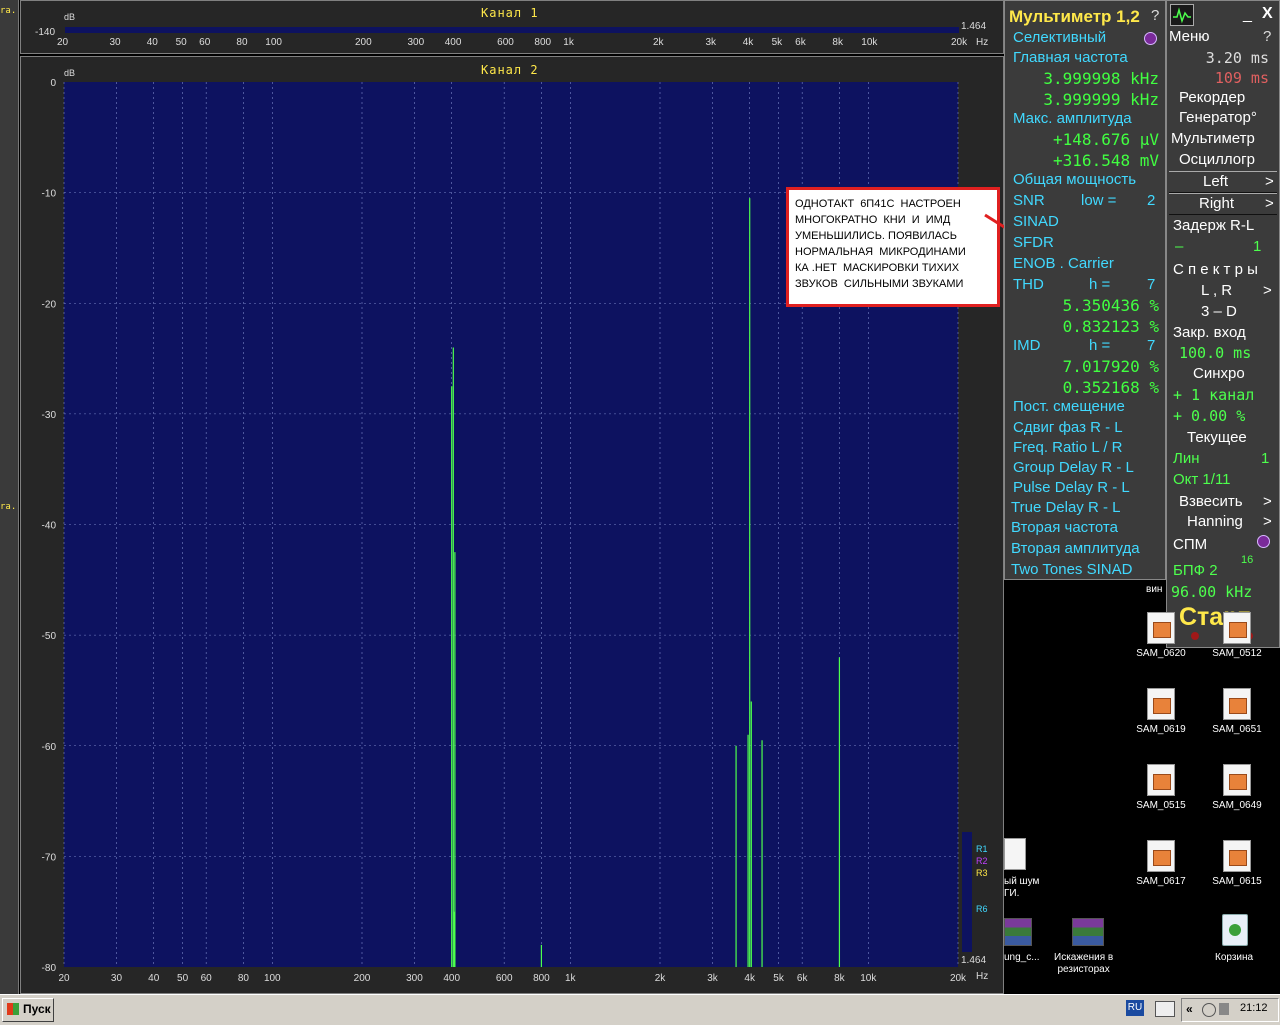  I want to click on desktop-icon-sam0515: SAM_0515, so click(1161, 787).